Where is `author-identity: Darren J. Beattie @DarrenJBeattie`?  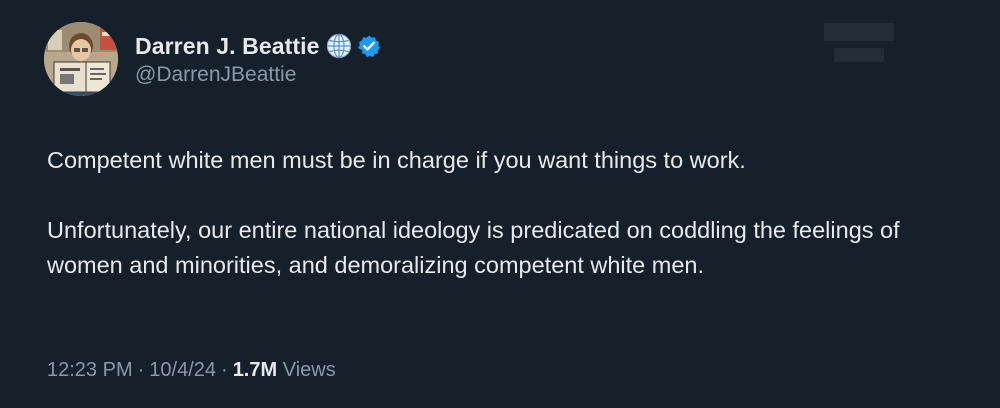
author-identity: Darren J. Beattie @DarrenJBeattie is located at coordinates (258, 59).